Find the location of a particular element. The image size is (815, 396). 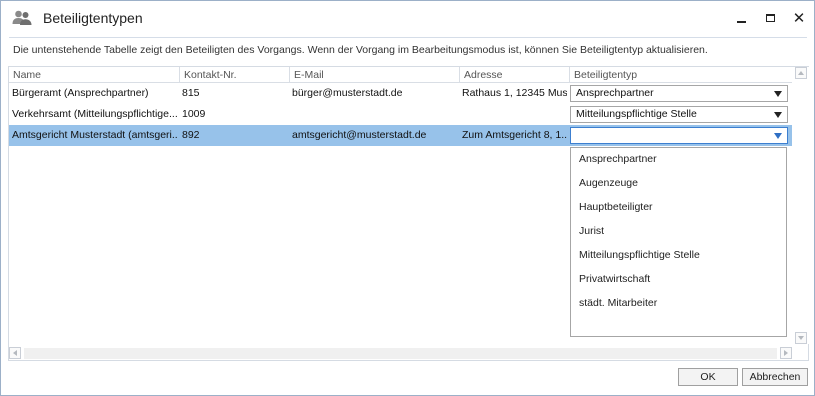

dropdown-option: Ansprechpartner is located at coordinates (618, 159).